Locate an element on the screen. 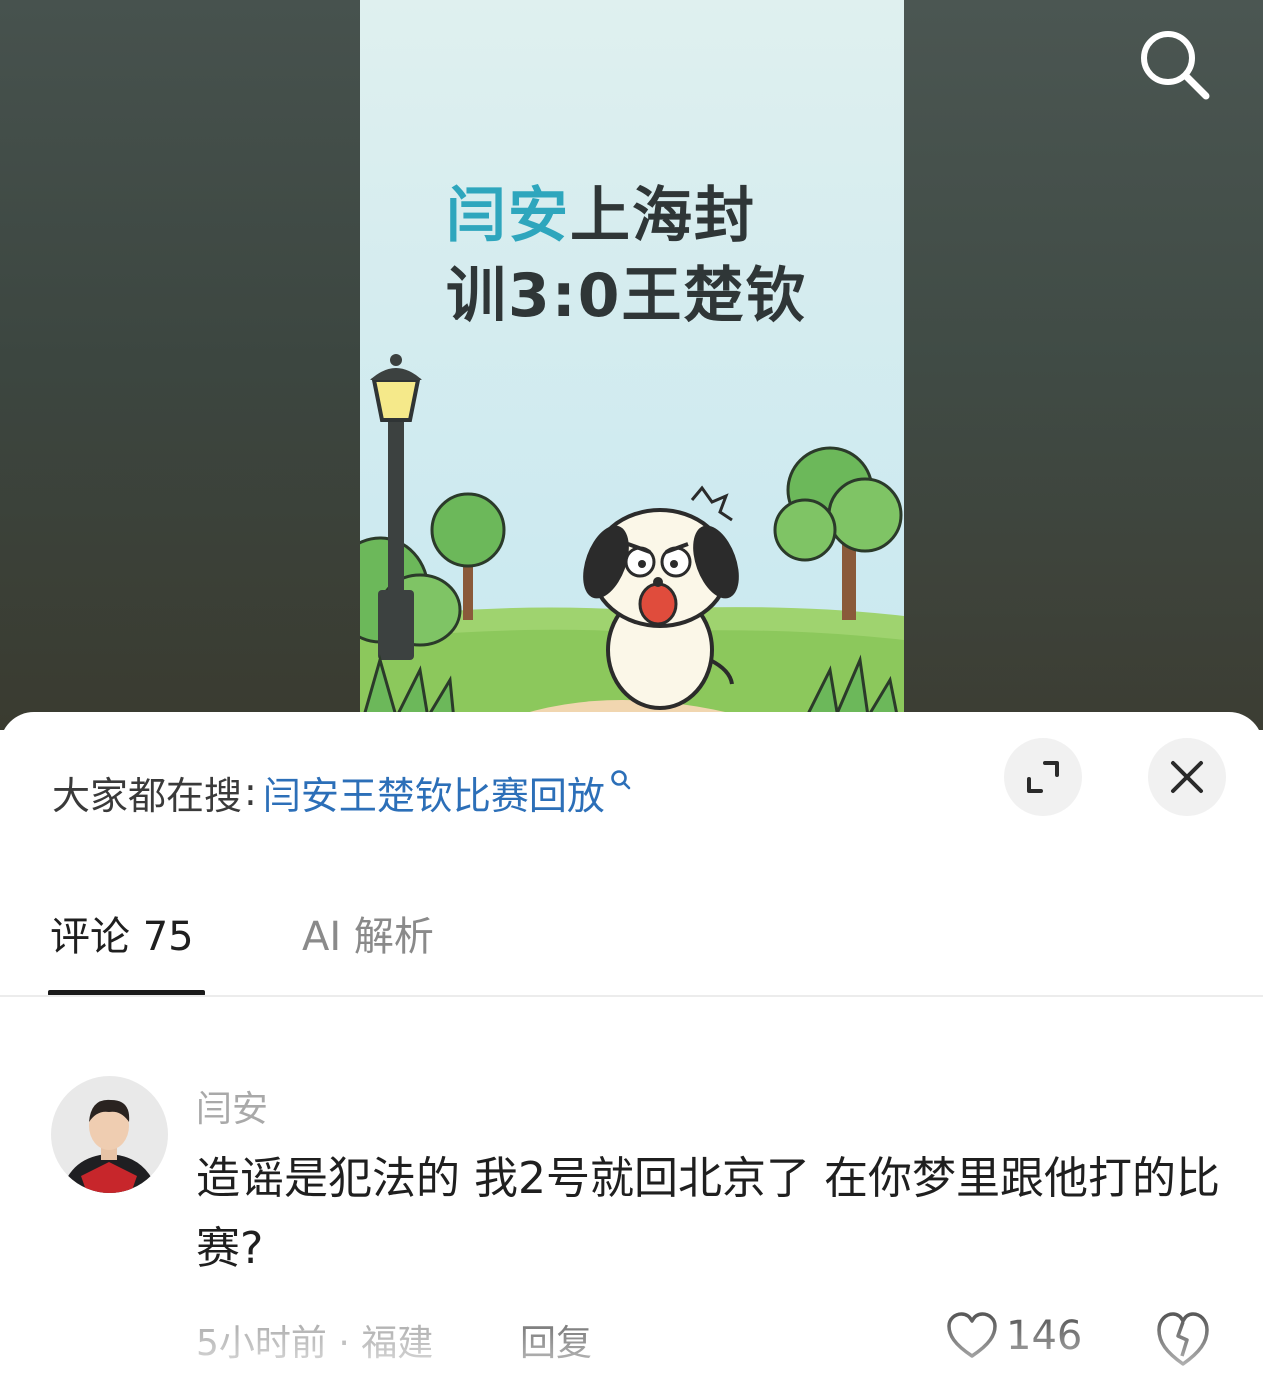 The width and height of the screenshot is (1263, 1396). expand-icon is located at coordinates (1043, 777).